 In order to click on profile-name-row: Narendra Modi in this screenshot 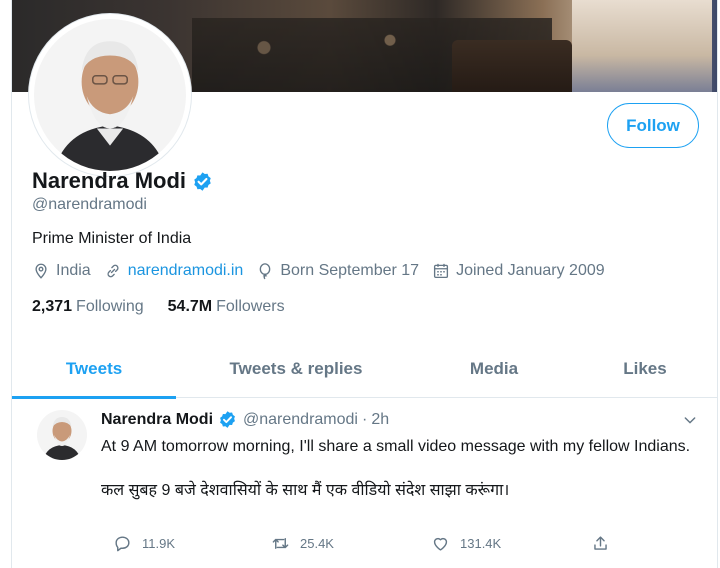, I will do `click(122, 181)`.